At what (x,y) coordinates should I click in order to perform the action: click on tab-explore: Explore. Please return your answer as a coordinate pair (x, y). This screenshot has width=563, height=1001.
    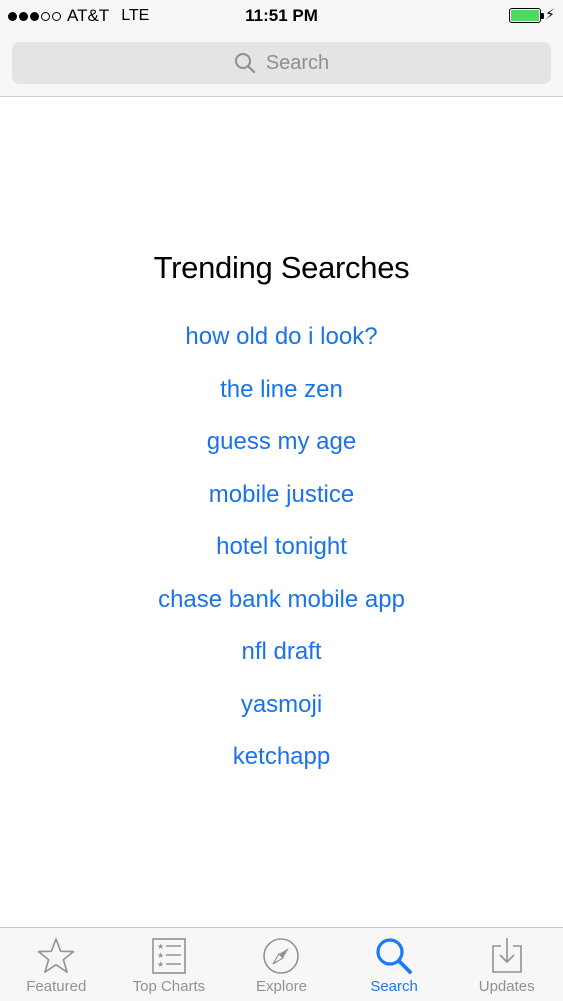
    Looking at the image, I should click on (281, 964).